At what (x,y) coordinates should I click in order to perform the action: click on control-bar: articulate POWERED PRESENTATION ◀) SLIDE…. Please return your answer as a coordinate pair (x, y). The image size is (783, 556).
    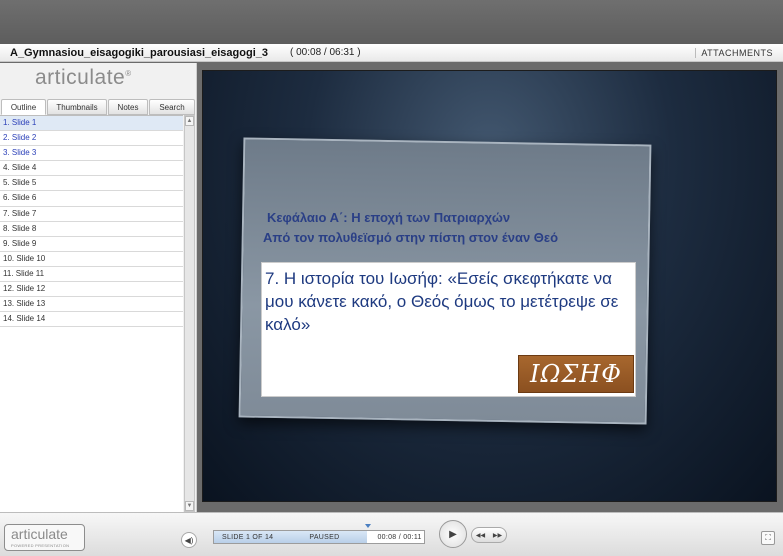
    Looking at the image, I should click on (391, 534).